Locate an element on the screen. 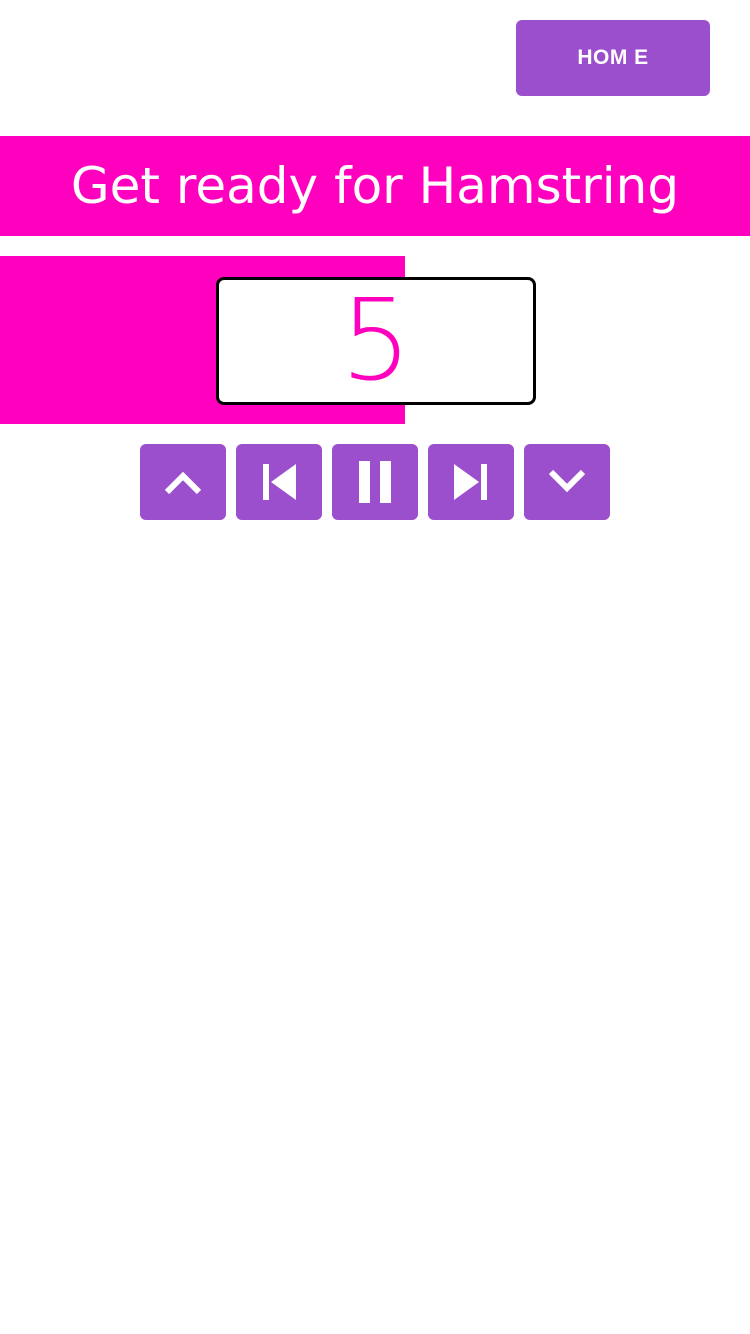  chevron-down-icon is located at coordinates (567, 481).